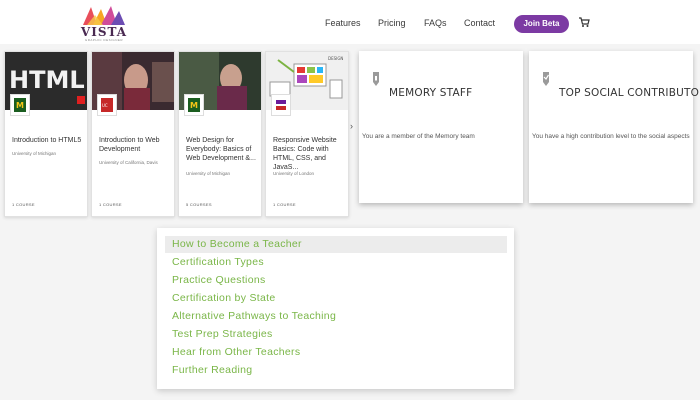 The height and width of the screenshot is (400, 700). Describe the element at coordinates (128, 162) in the screenshot. I see `course-university: University of California, Davis` at that location.